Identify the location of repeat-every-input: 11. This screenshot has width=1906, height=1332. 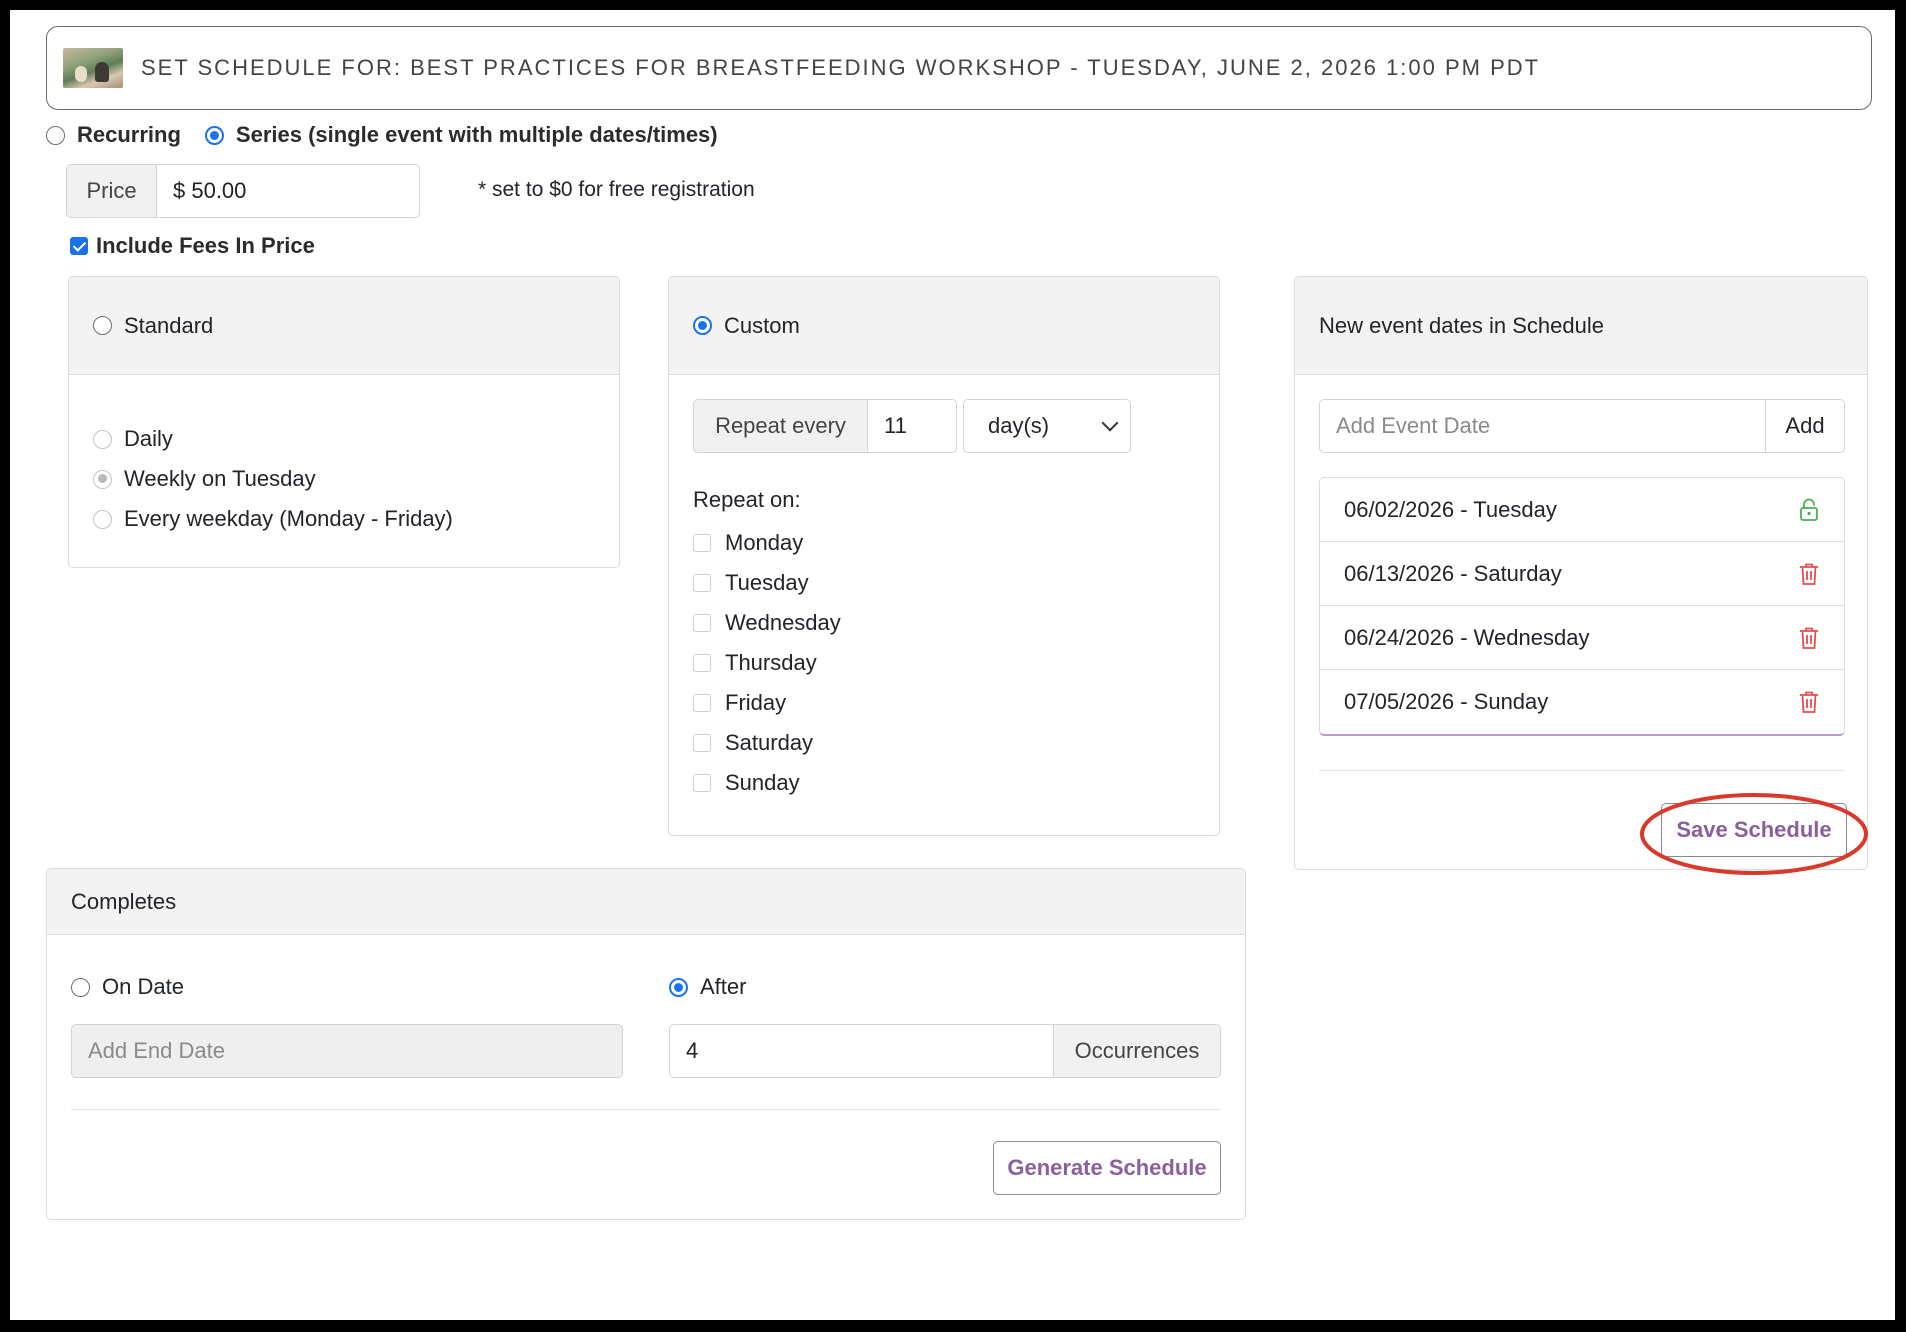
(912, 426).